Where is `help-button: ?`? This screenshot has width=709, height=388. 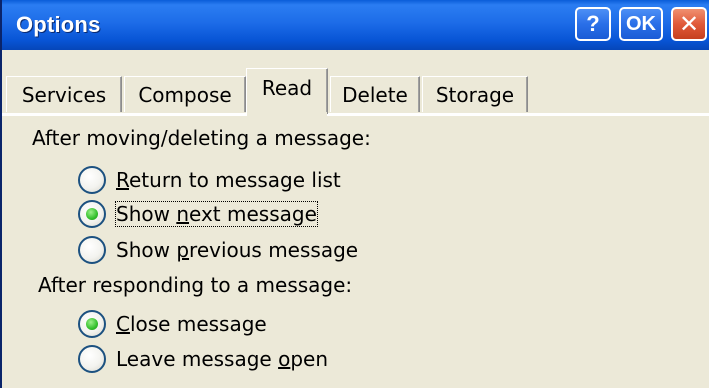 help-button: ? is located at coordinates (593, 24).